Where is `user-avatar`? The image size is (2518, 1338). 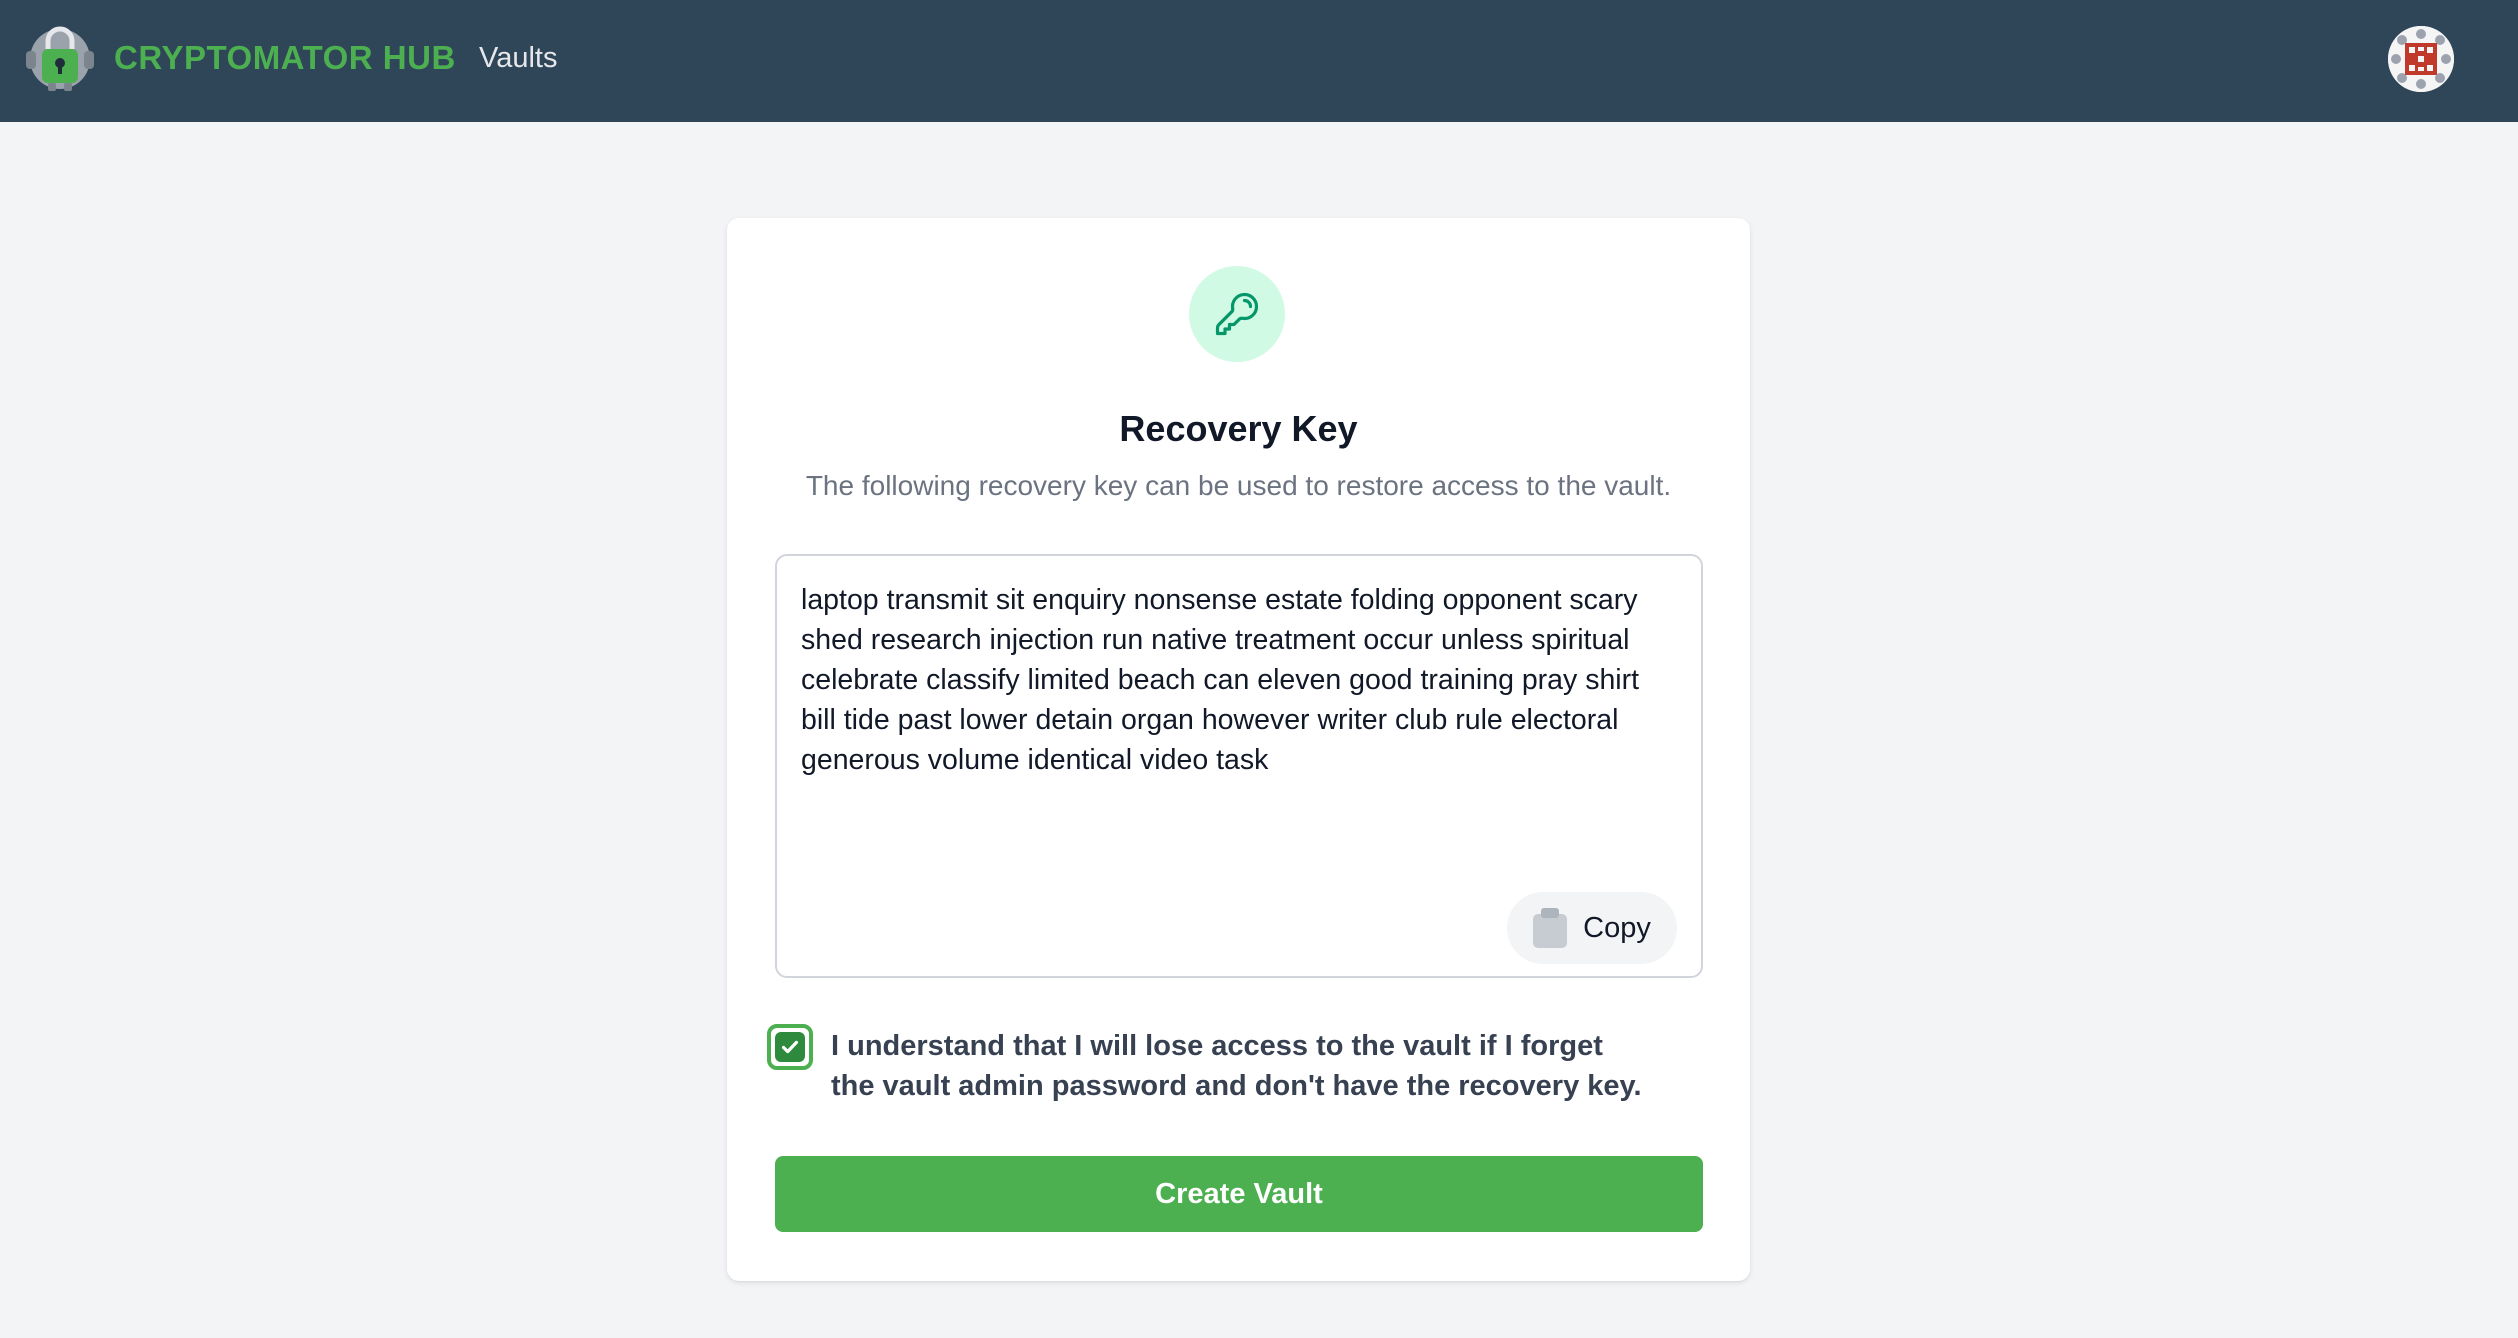
user-avatar is located at coordinates (2421, 59).